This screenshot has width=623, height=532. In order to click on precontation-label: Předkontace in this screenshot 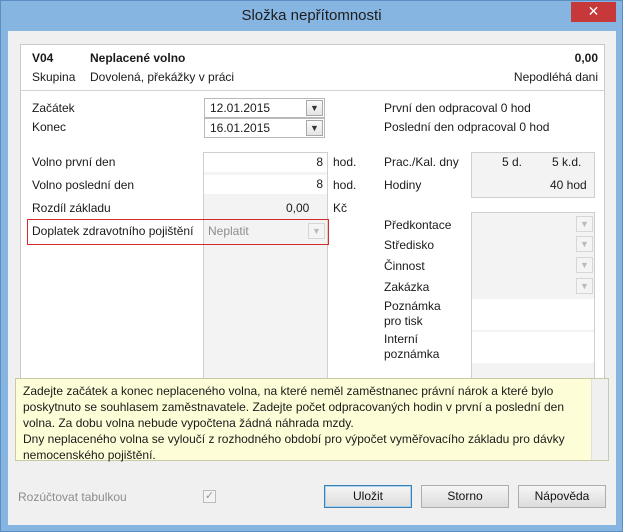, I will do `click(418, 225)`.